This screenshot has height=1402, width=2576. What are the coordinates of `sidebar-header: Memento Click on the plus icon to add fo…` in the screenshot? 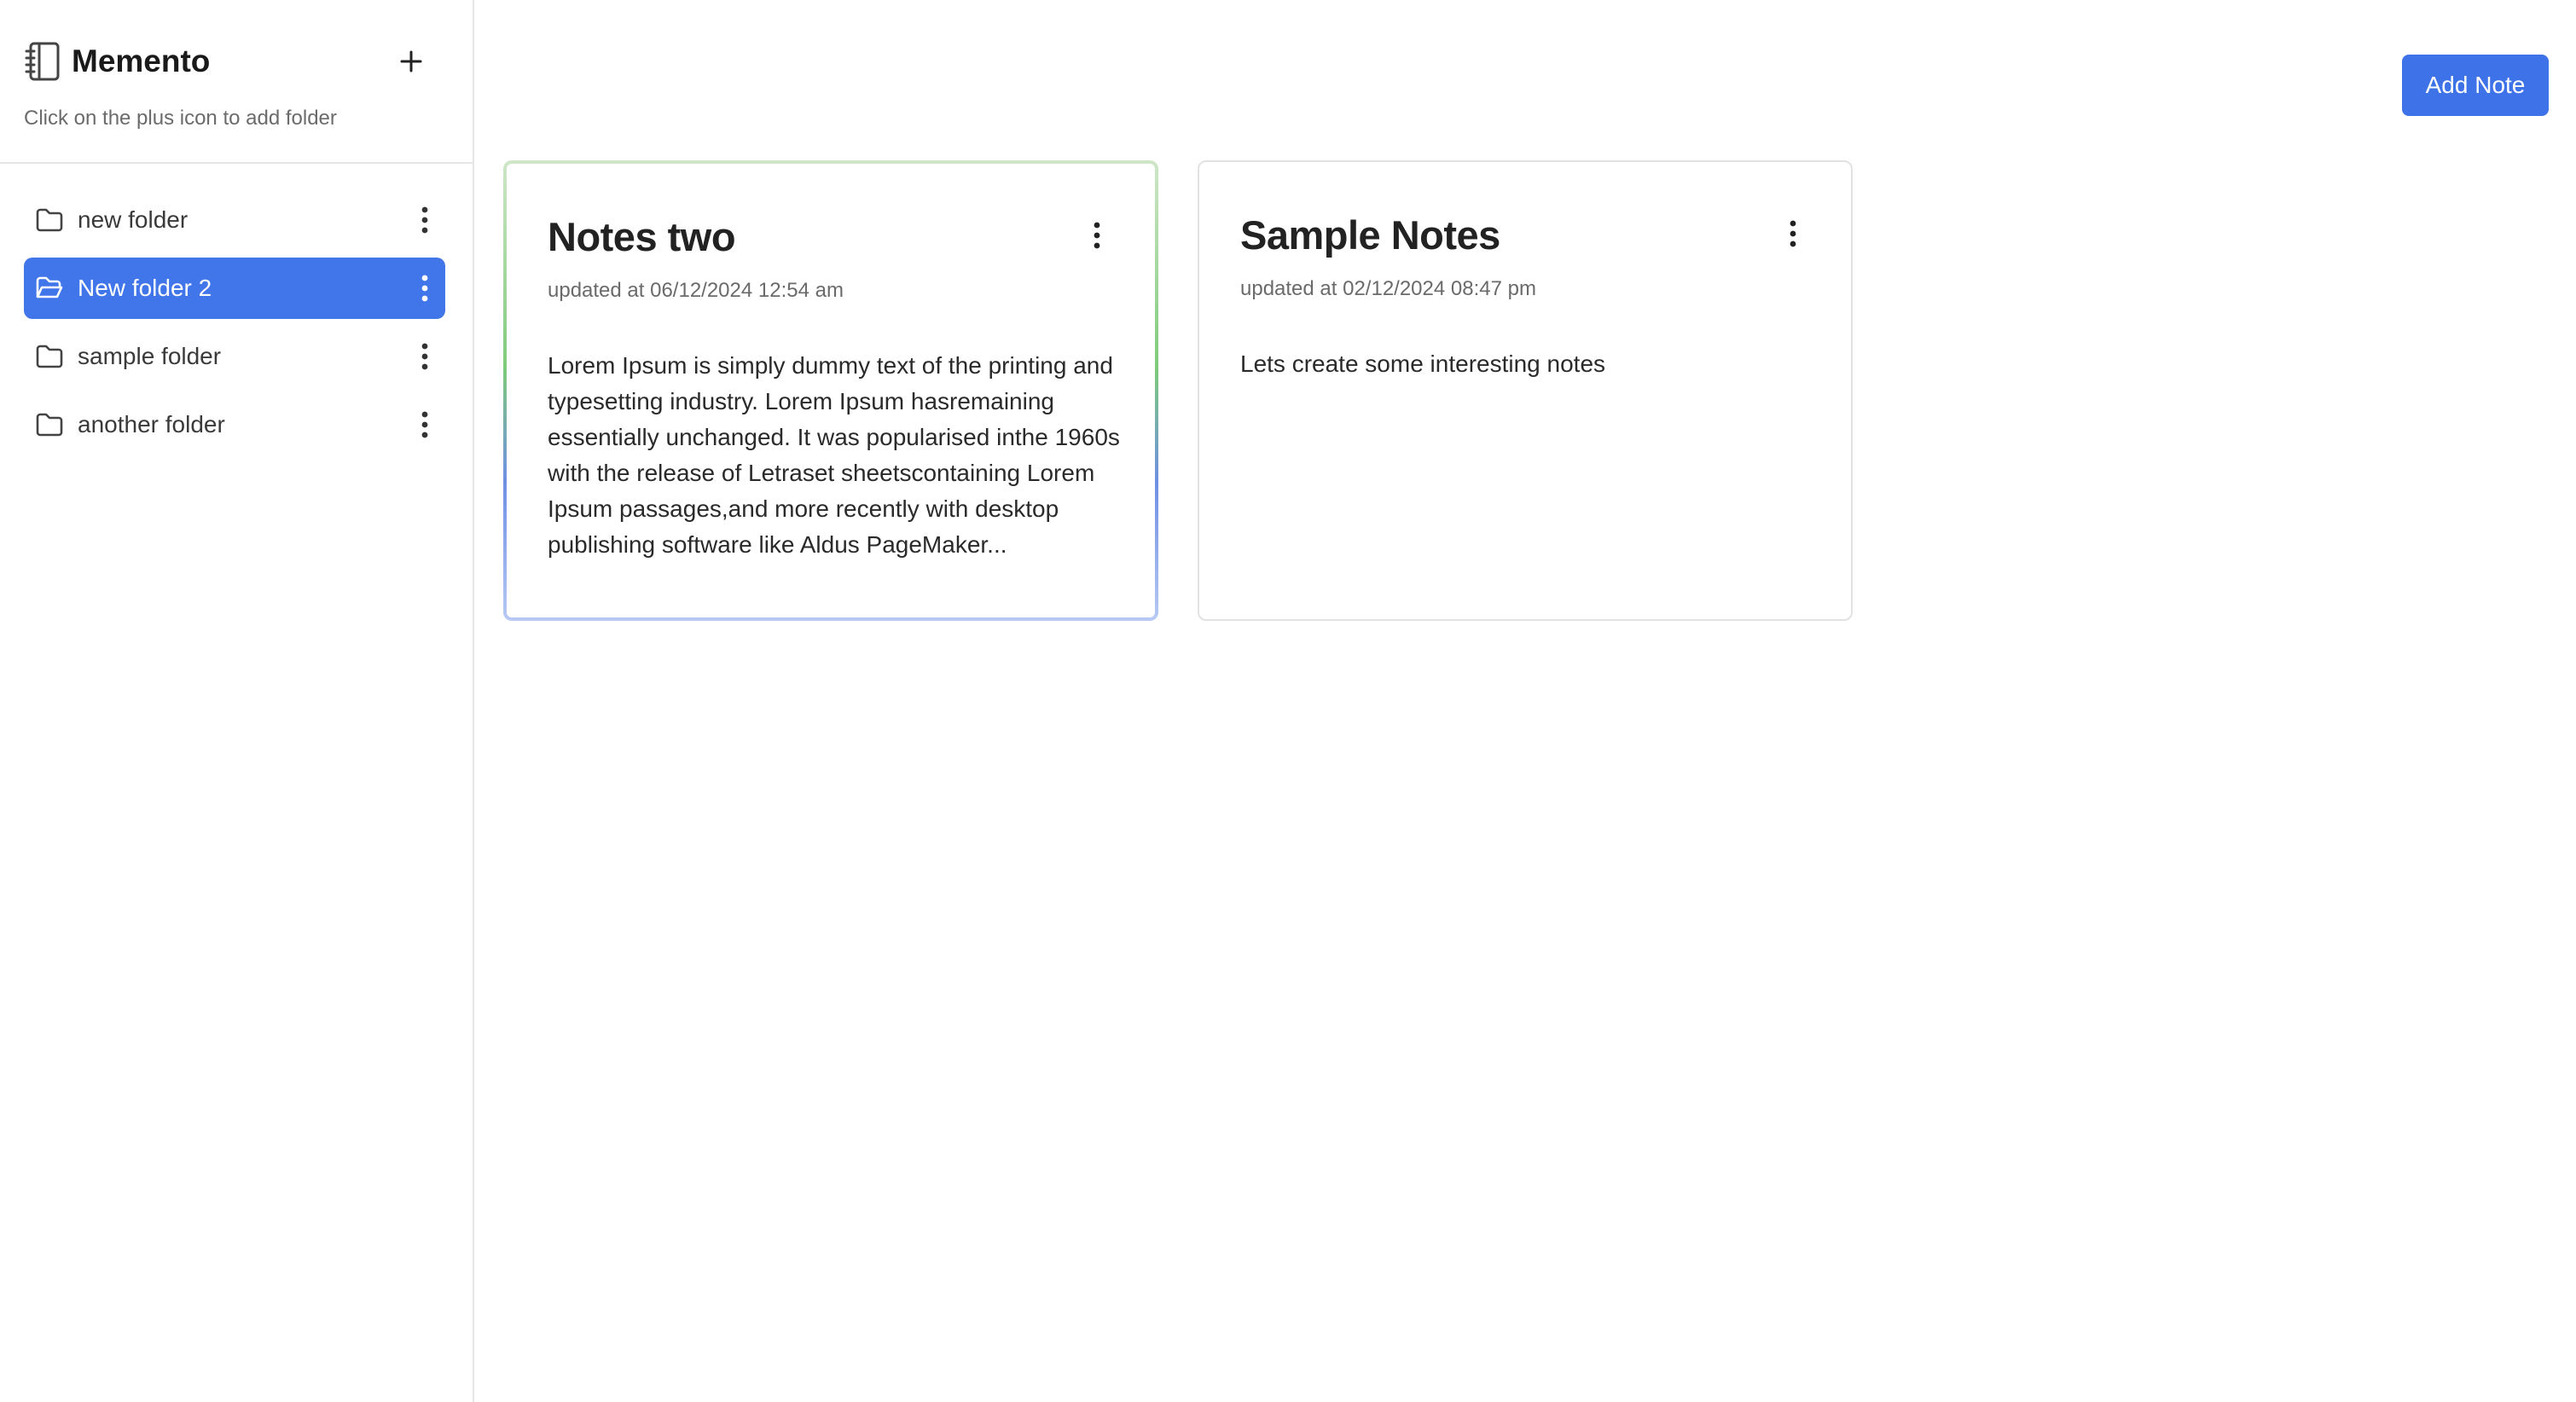 It's located at (236, 82).